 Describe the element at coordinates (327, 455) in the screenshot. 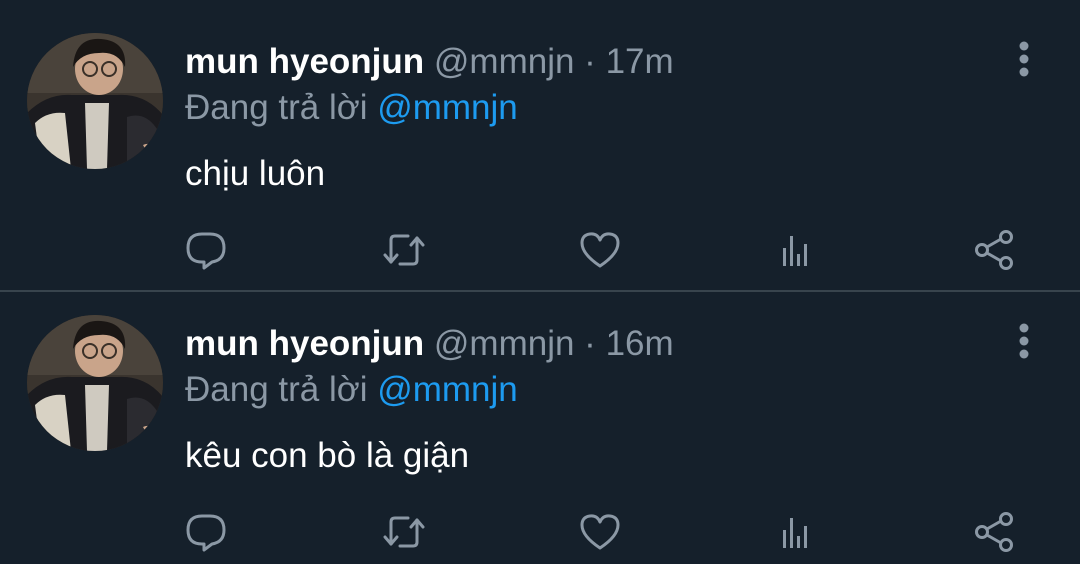

I see `tweet-text: kêu con bò là giận` at that location.